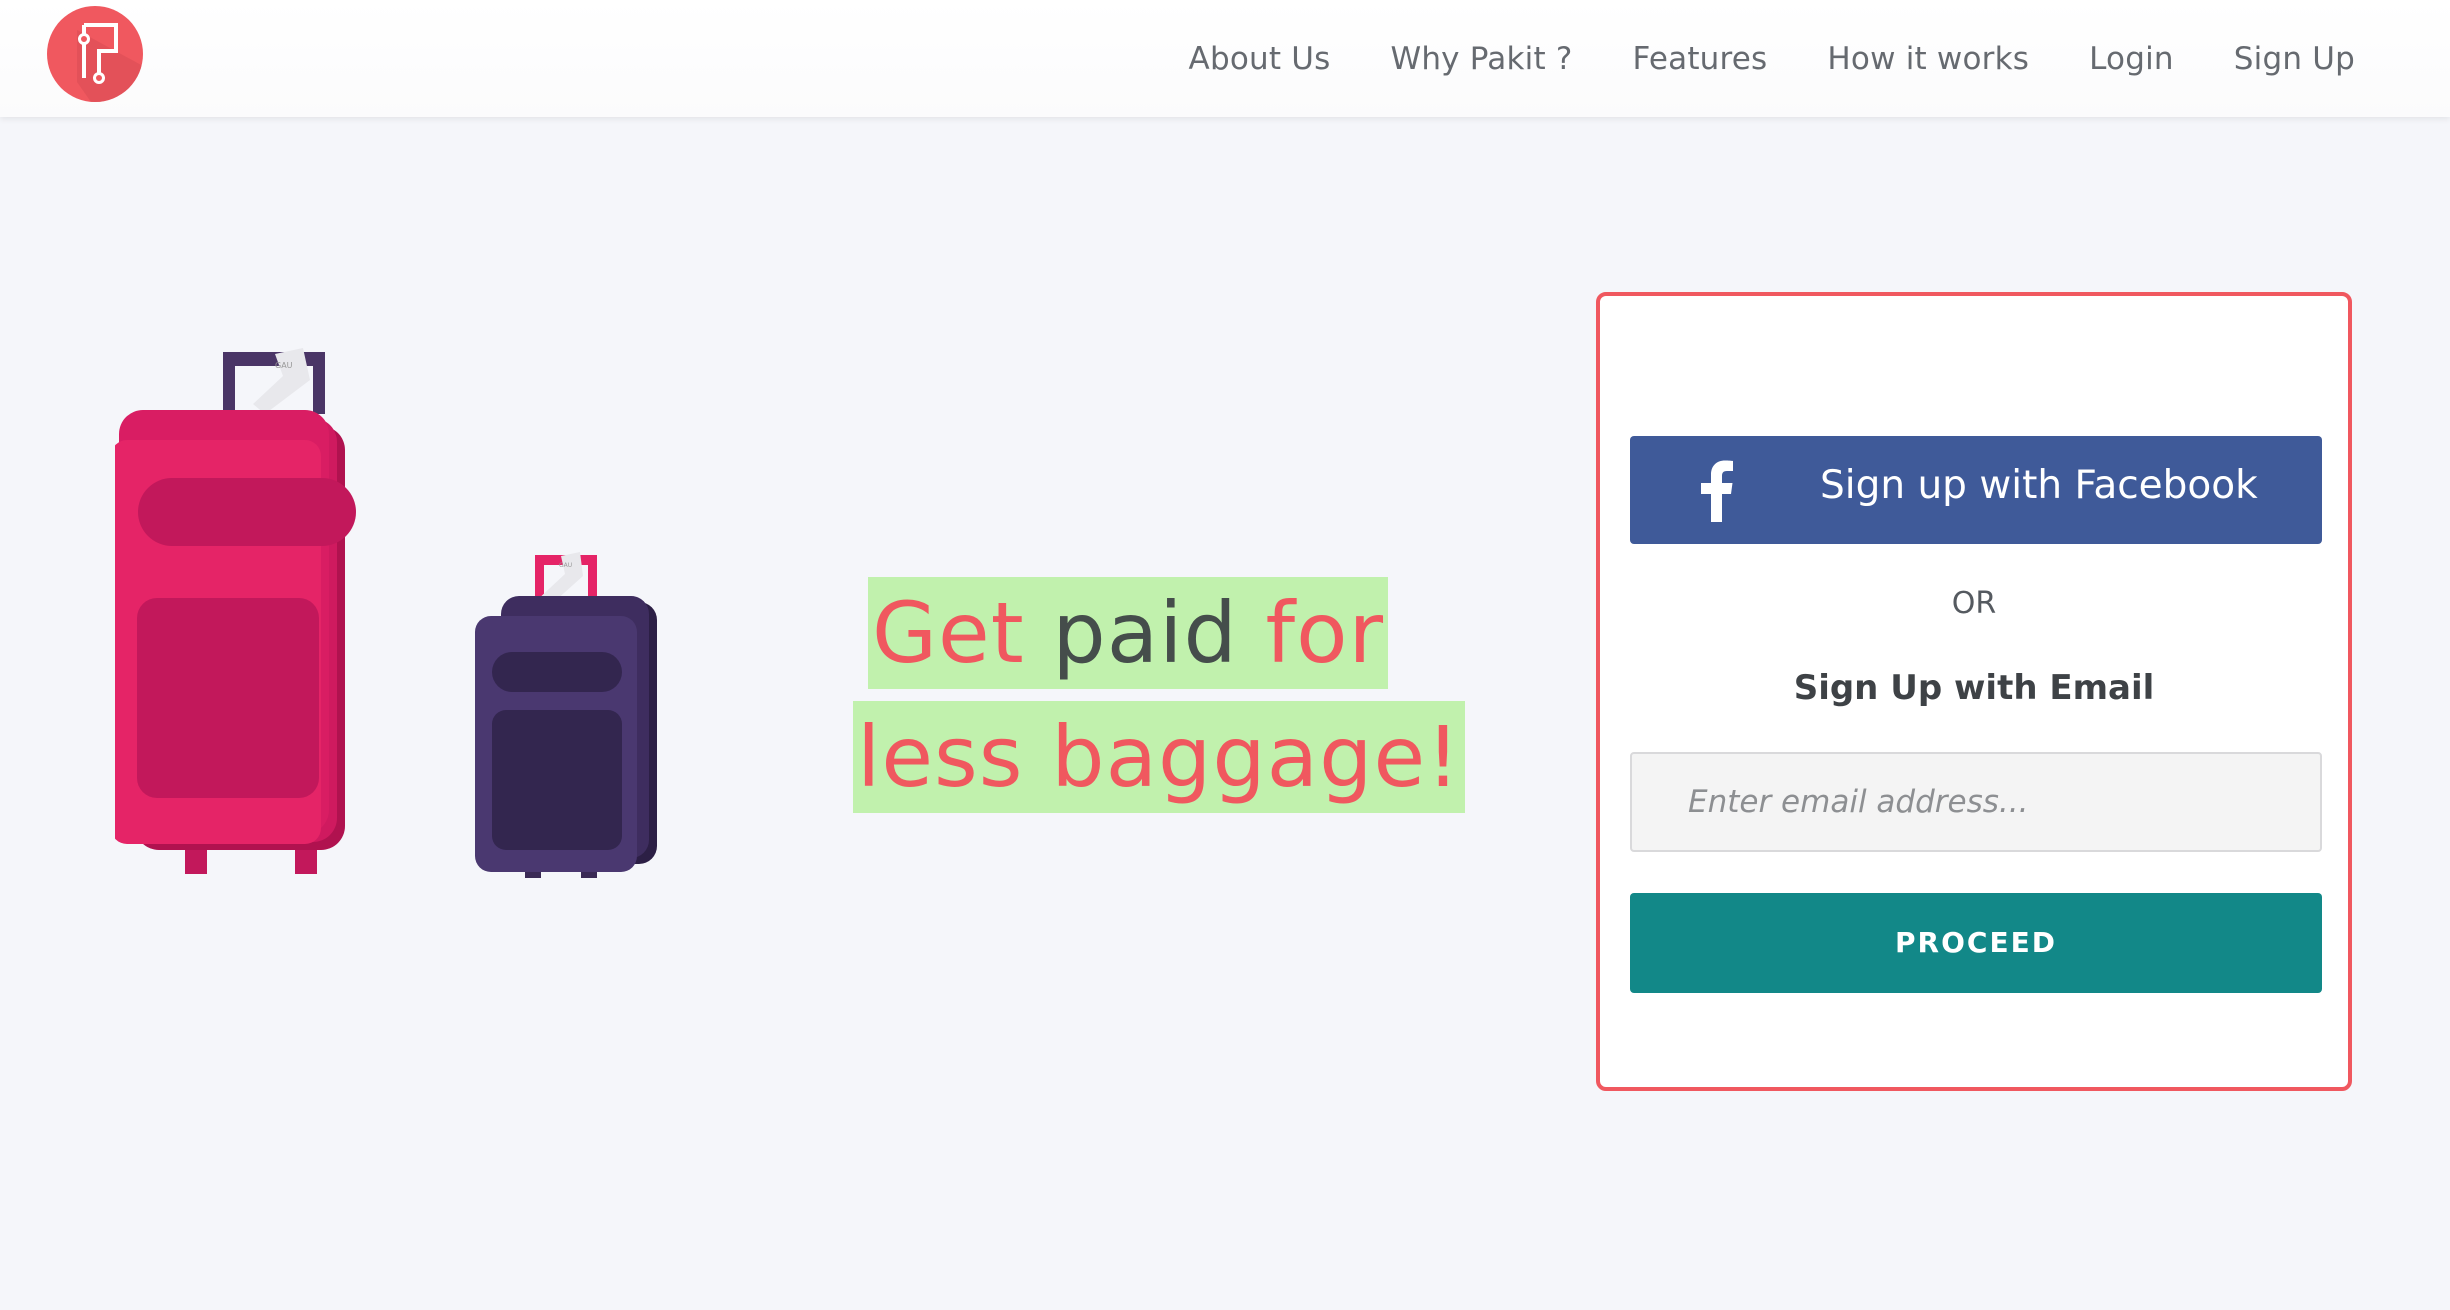 The width and height of the screenshot is (2450, 1310). Describe the element at coordinates (1700, 59) in the screenshot. I see `nav-features: Features` at that location.